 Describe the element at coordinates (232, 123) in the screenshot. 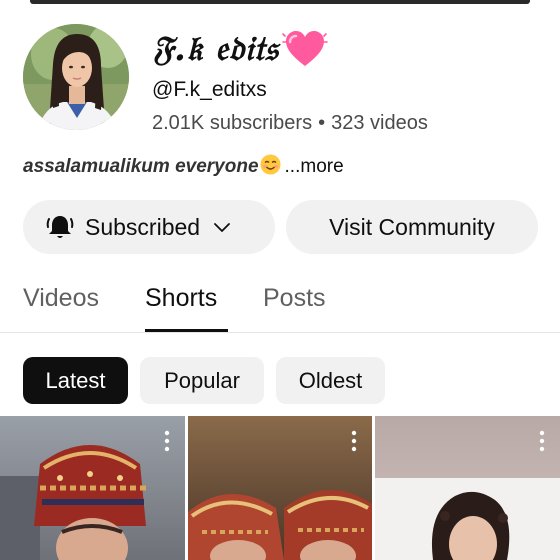

I see `subscriber-count: 2.01K subscribers` at that location.